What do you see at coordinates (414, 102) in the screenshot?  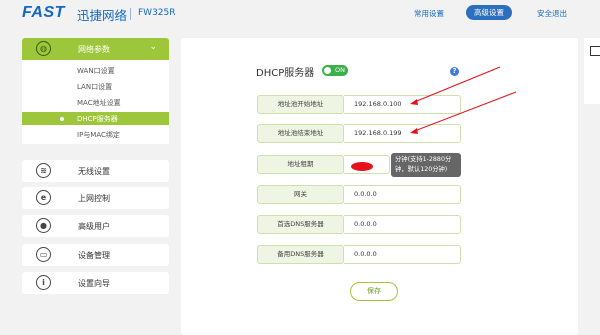 I see `arrowhead-start` at bounding box center [414, 102].